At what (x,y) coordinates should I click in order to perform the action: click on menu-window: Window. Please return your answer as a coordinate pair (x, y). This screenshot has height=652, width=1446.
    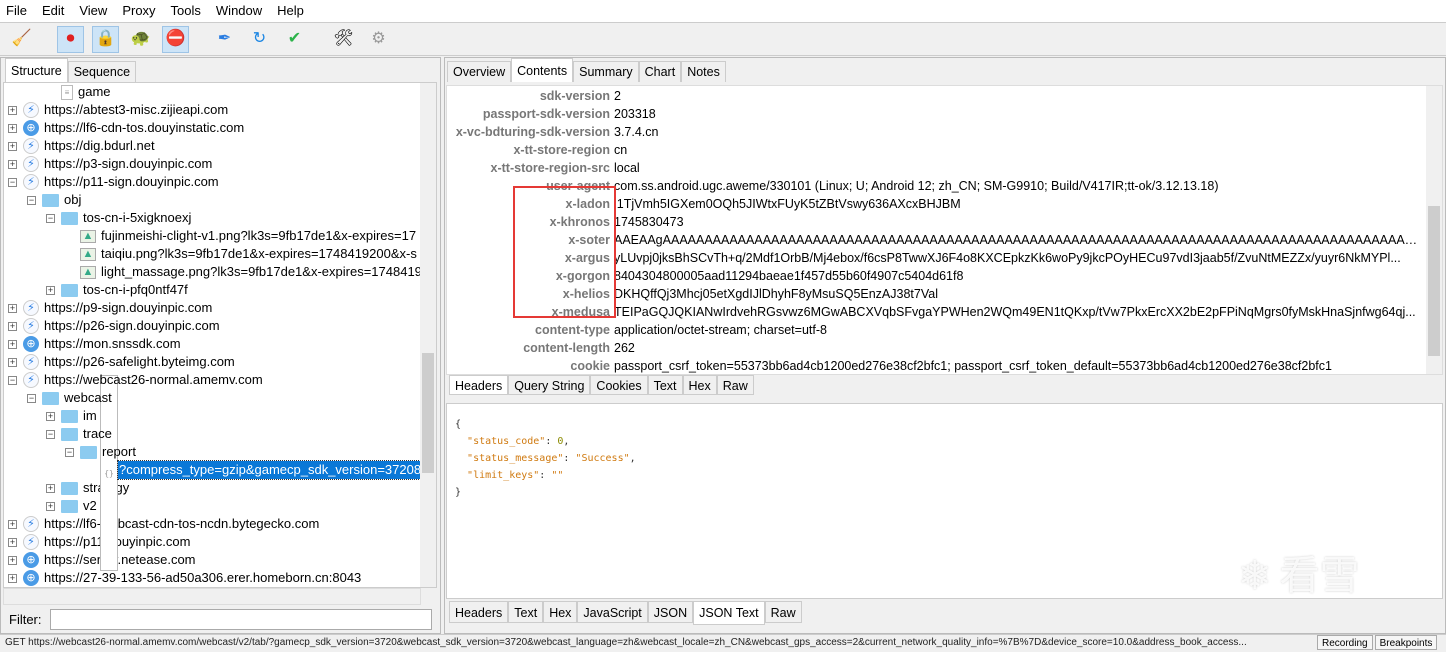
    Looking at the image, I should click on (239, 11).